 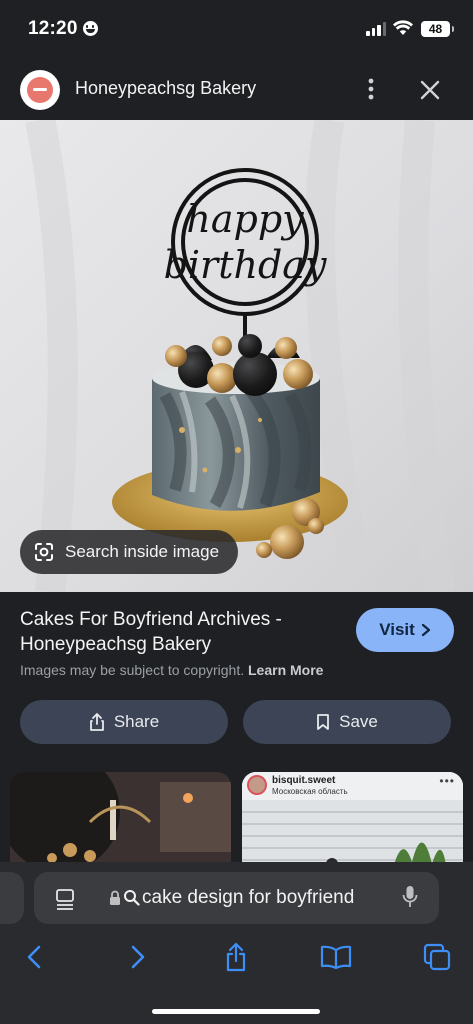 What do you see at coordinates (430, 90) in the screenshot?
I see `close-icon` at bounding box center [430, 90].